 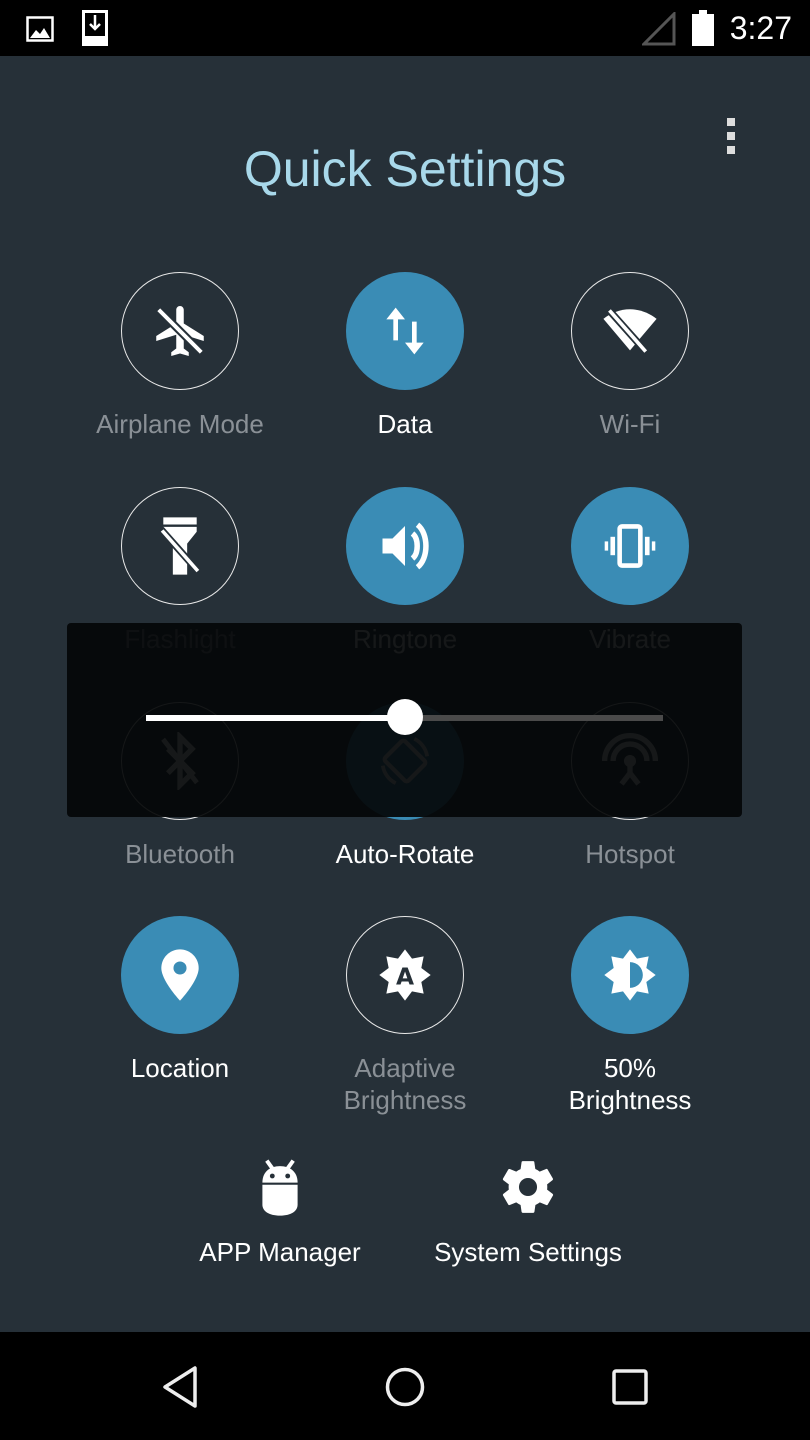 I want to click on download-notification-icon, so click(x=95, y=30).